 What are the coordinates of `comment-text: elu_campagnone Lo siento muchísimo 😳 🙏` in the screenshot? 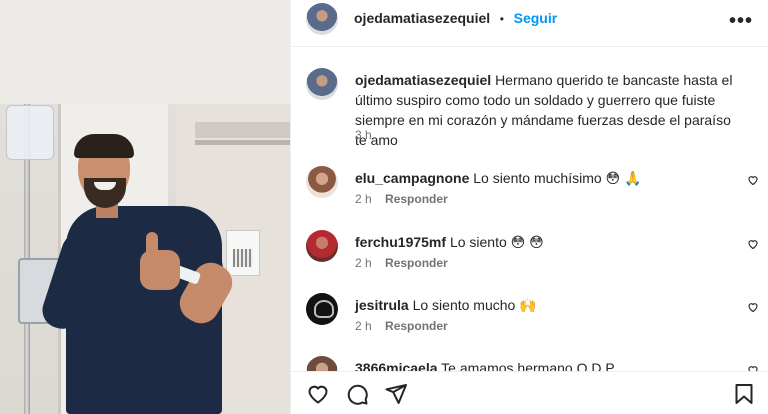 It's located at (550, 178).